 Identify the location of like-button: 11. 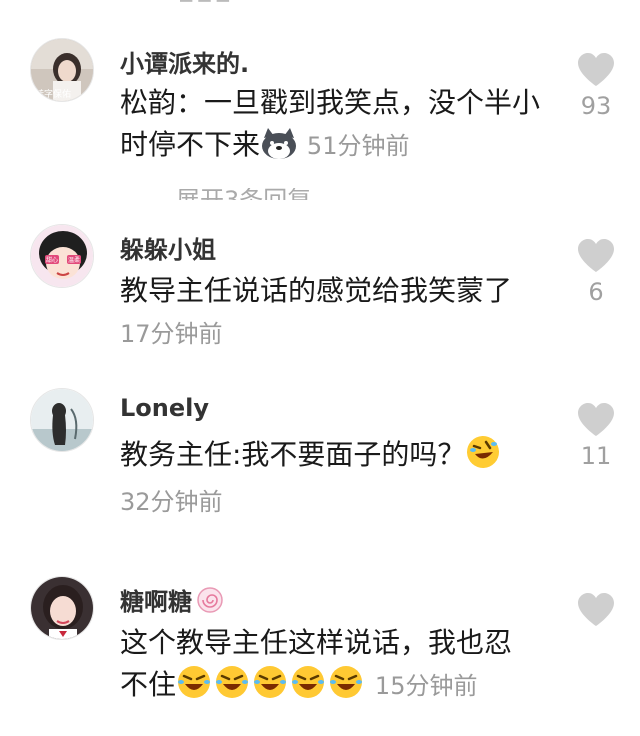
(596, 436).